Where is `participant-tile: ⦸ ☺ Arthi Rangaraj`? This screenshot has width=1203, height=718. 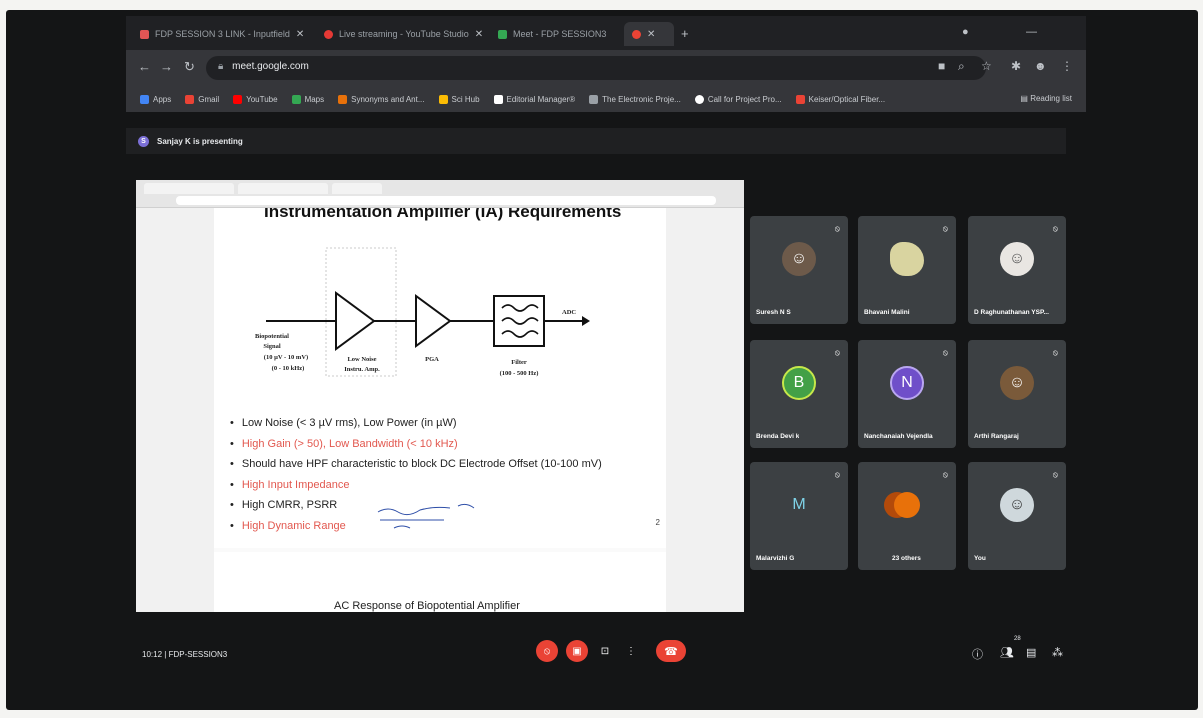 participant-tile: ⦸ ☺ Arthi Rangaraj is located at coordinates (1017, 394).